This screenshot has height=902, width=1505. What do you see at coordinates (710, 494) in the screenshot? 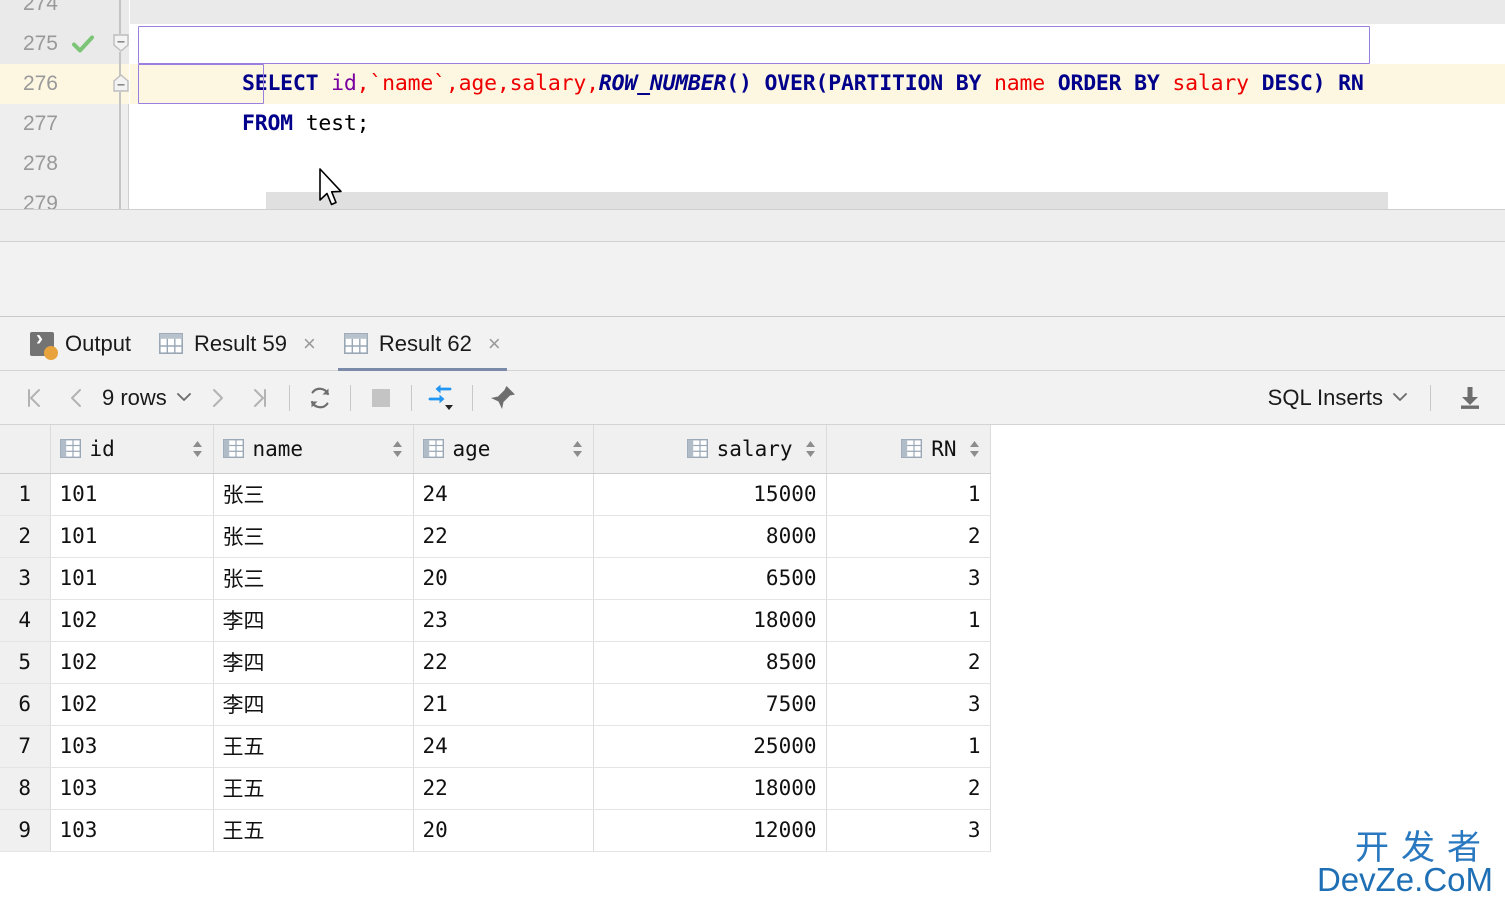
I see `cell-salary: 15000` at bounding box center [710, 494].